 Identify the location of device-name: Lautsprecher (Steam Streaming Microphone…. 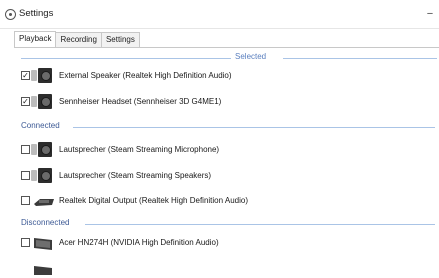
(139, 149).